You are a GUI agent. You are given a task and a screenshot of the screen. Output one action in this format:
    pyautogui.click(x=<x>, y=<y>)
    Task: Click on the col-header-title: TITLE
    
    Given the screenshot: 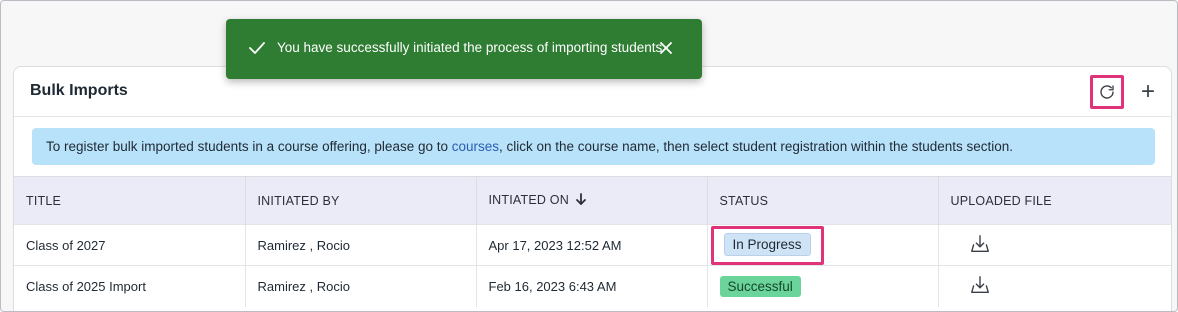 What is the action you would take?
    pyautogui.click(x=130, y=200)
    